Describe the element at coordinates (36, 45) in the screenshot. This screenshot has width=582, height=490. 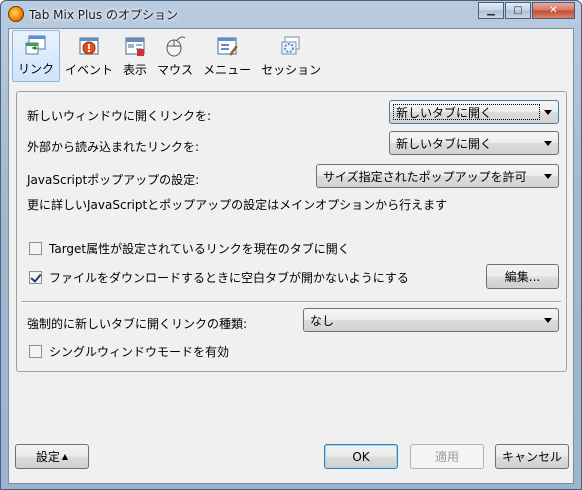
I see `link-icon` at that location.